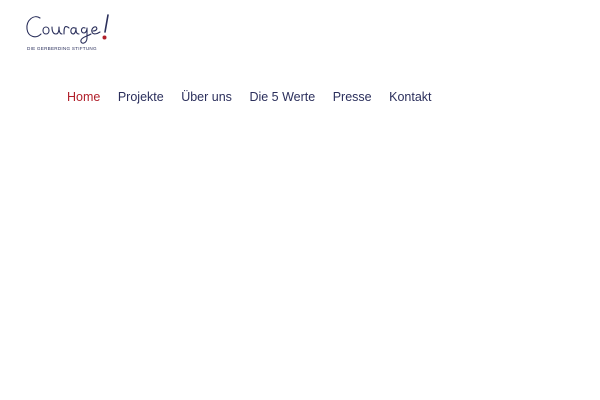 Image resolution: width=600 pixels, height=400 pixels. I want to click on nav-item-ueber-uns: Über uns, so click(206, 97).